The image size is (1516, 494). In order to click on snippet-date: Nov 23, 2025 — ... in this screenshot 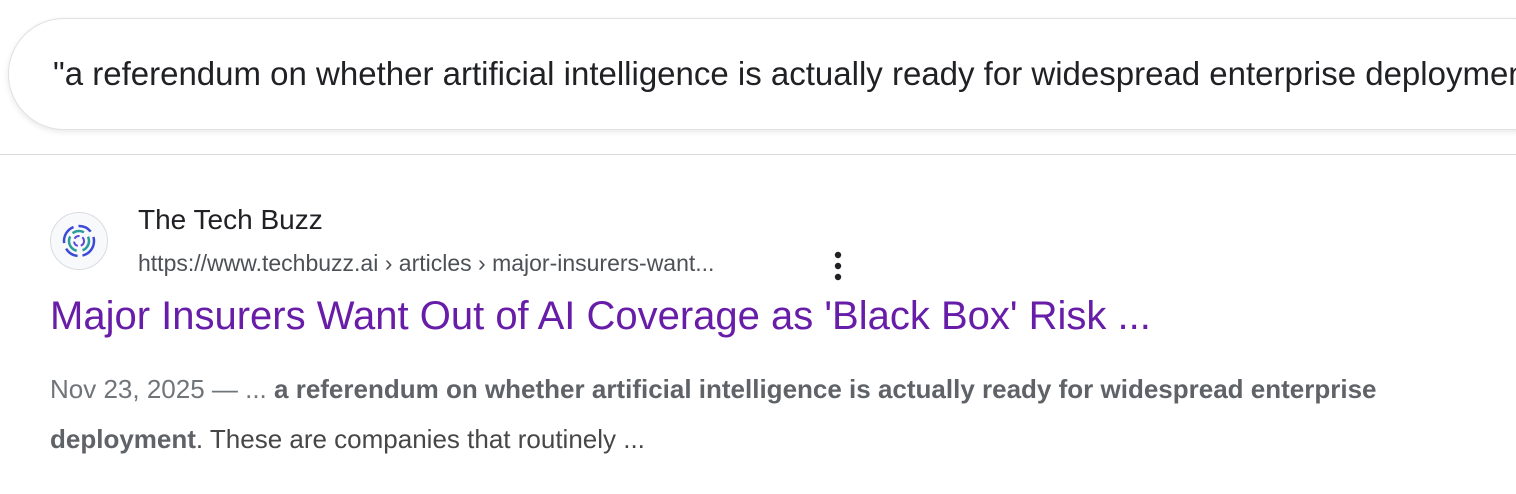, I will do `click(162, 389)`.